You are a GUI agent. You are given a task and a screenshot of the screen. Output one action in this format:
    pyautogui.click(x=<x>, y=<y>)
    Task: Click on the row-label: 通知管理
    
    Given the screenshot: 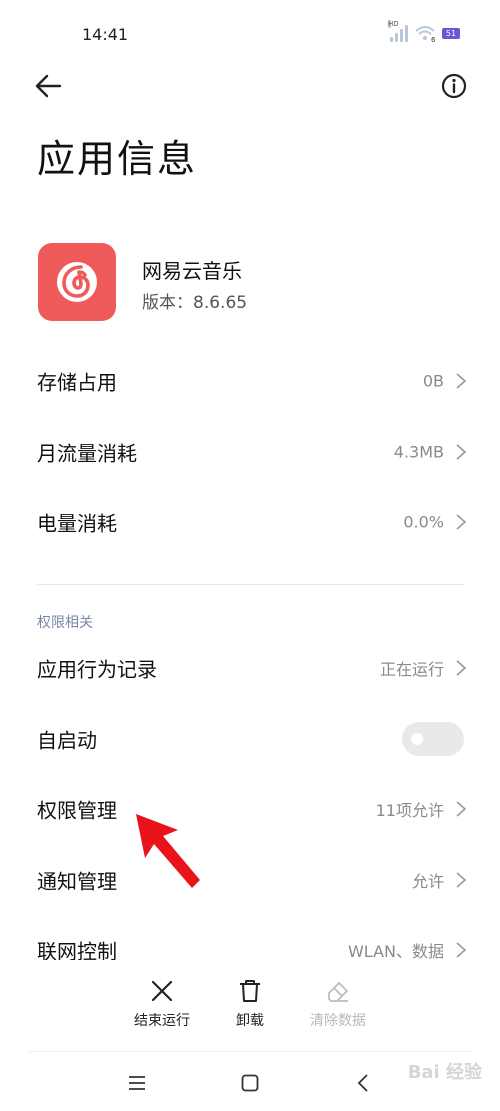 What is the action you would take?
    pyautogui.click(x=77, y=881)
    